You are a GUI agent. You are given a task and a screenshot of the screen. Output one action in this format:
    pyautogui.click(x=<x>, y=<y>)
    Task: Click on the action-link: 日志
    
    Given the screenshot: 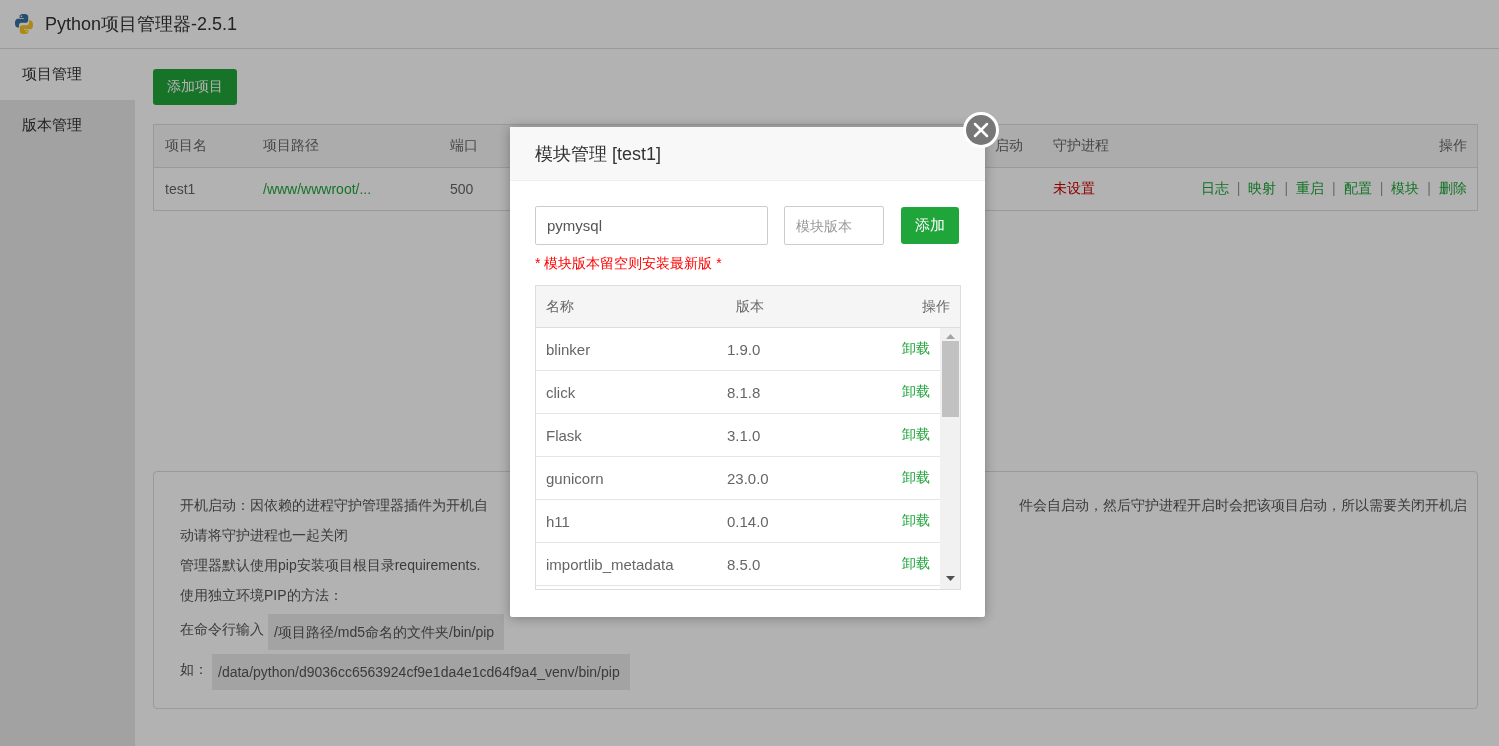 What is the action you would take?
    pyautogui.click(x=1214, y=189)
    